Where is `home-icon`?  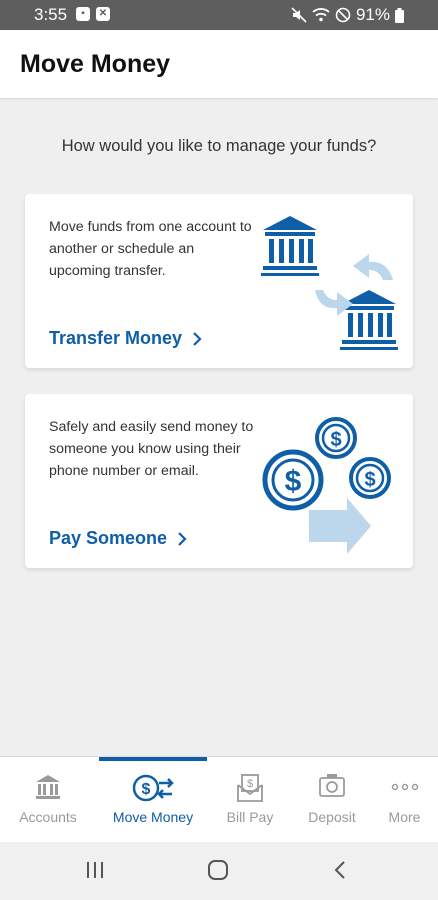
home-icon is located at coordinates (218, 870).